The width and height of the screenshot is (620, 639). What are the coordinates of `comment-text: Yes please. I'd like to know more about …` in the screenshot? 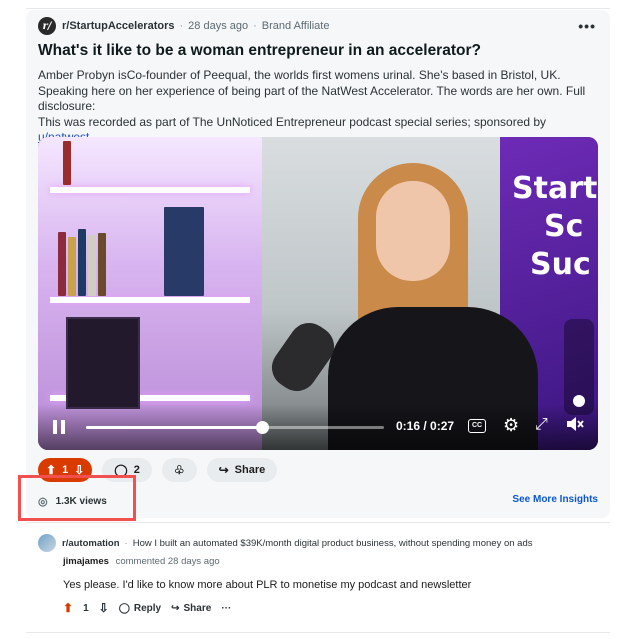 It's located at (267, 585).